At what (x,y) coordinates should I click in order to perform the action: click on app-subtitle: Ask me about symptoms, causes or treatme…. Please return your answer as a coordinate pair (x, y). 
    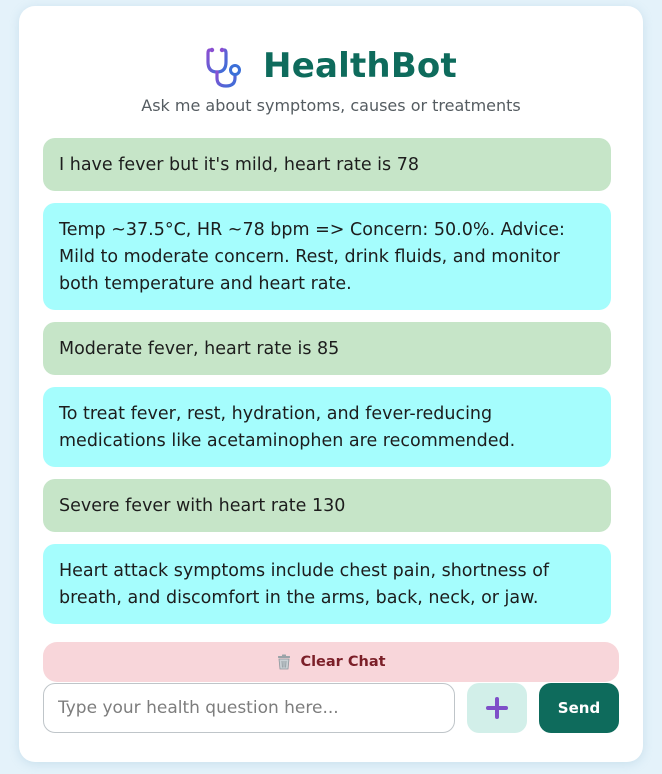
    Looking at the image, I should click on (331, 105).